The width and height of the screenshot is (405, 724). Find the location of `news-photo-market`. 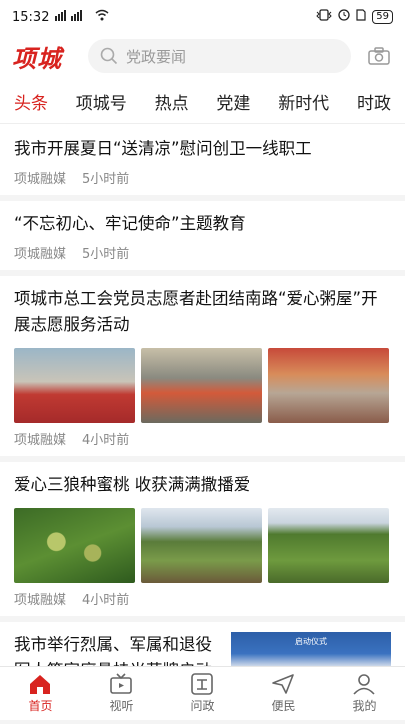

news-photo-market is located at coordinates (201, 385).